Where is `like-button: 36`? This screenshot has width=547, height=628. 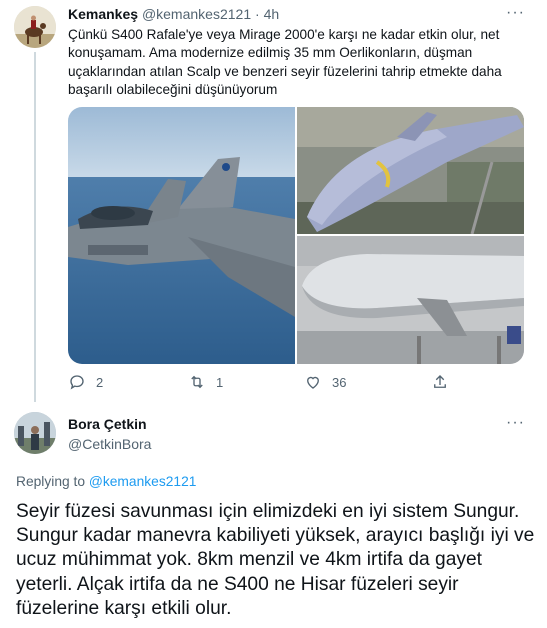
like-button: 36 is located at coordinates (325, 382).